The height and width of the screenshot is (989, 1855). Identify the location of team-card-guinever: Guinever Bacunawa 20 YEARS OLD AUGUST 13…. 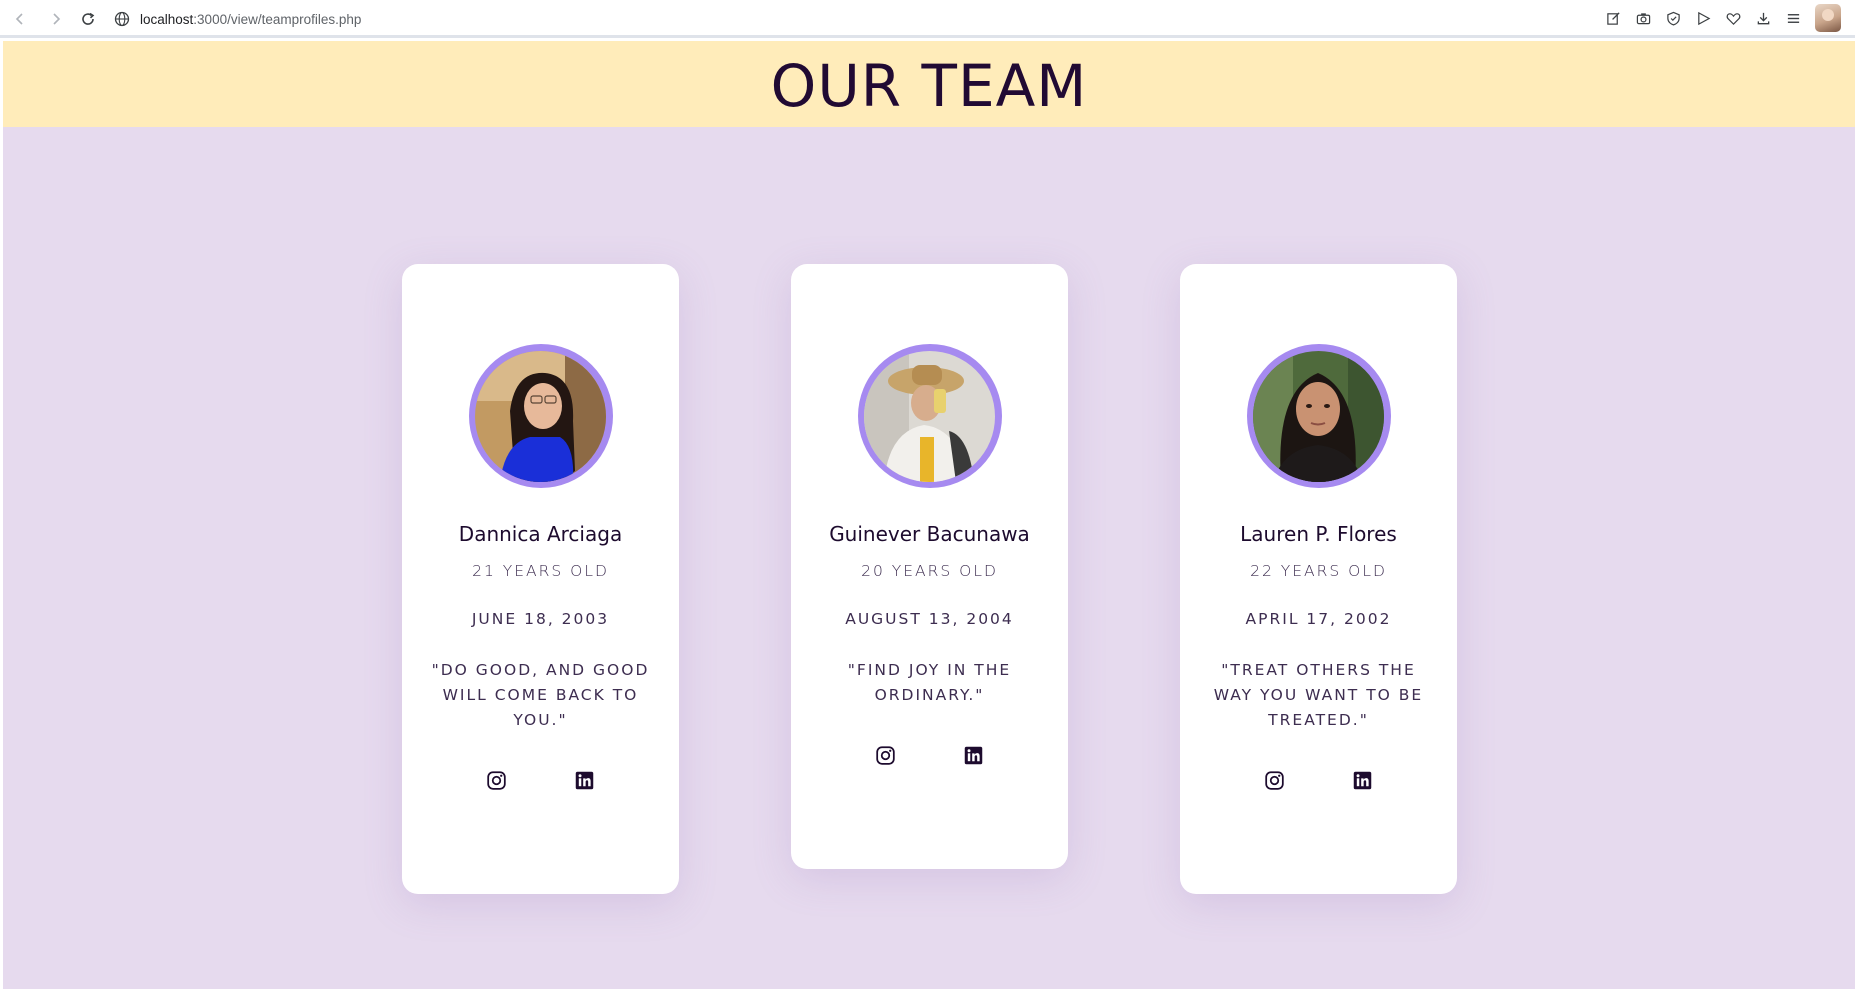
(929, 566).